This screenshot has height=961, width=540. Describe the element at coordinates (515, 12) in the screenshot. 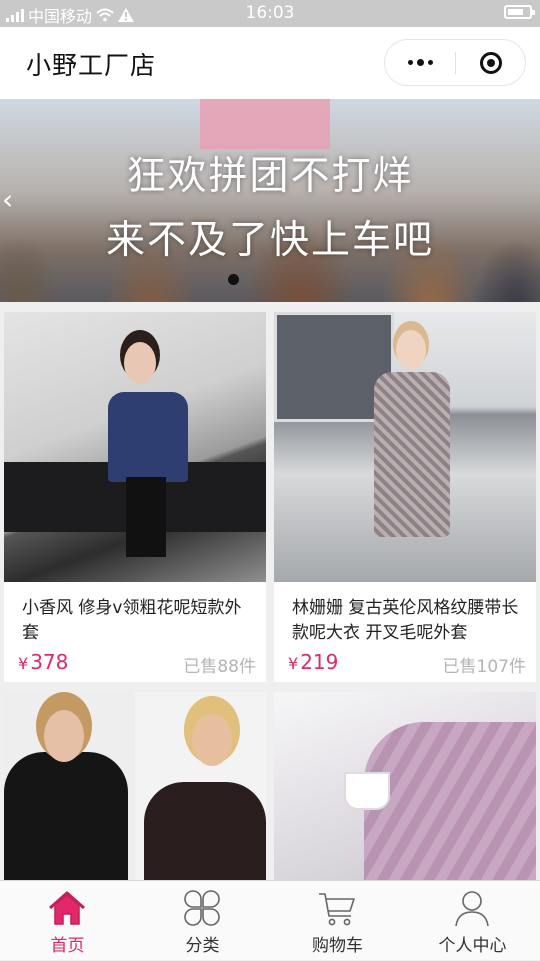

I see `battery-level` at that location.